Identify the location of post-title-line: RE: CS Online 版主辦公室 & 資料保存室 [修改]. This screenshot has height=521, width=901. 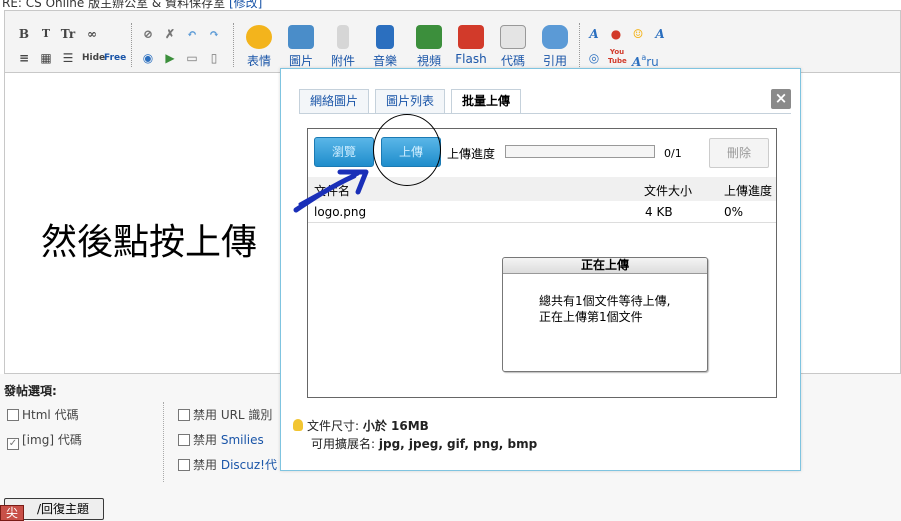
(132, 5).